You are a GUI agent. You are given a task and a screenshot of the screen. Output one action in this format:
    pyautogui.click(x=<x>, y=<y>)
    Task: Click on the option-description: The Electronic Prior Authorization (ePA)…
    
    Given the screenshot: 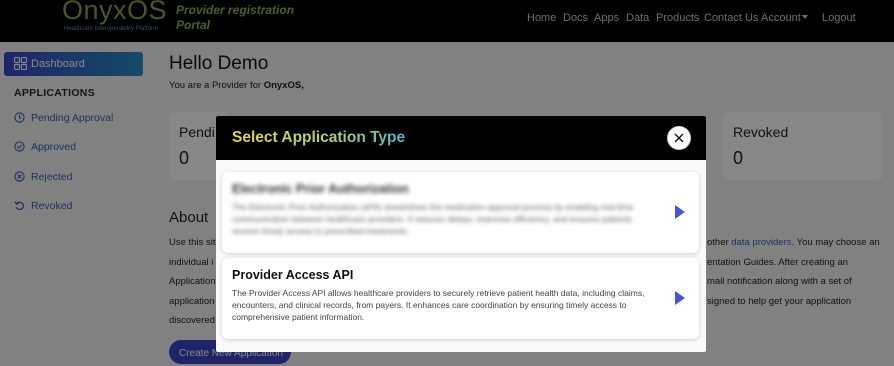 What is the action you would take?
    pyautogui.click(x=433, y=219)
    